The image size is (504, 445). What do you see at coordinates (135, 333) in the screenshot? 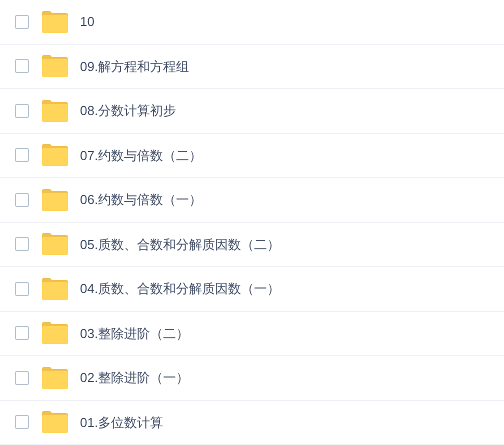
I see `folder-name: 03.整除进阶（二）` at bounding box center [135, 333].